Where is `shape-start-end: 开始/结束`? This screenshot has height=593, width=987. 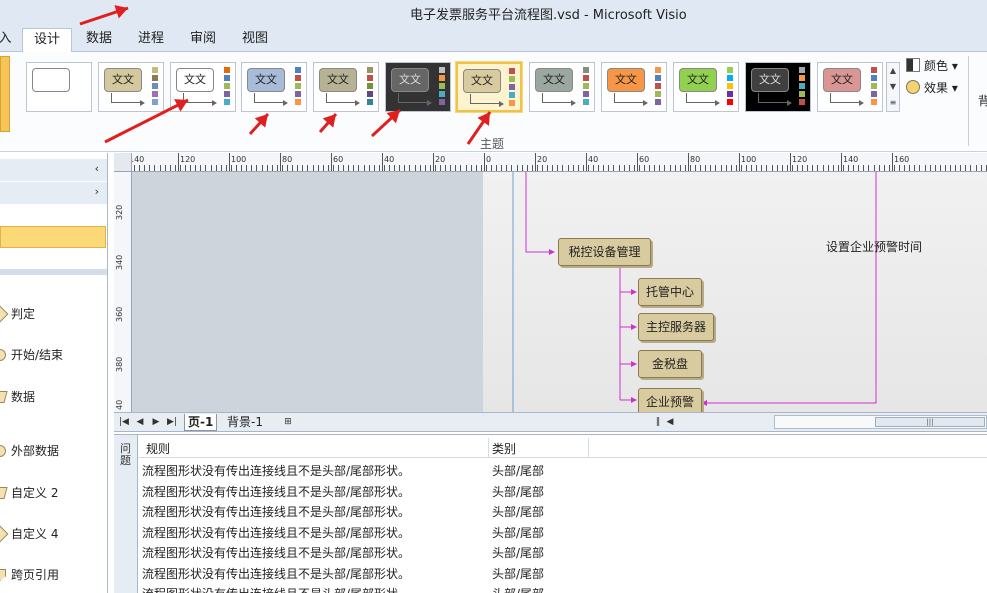
shape-start-end: 开始/结束 is located at coordinates (53, 355).